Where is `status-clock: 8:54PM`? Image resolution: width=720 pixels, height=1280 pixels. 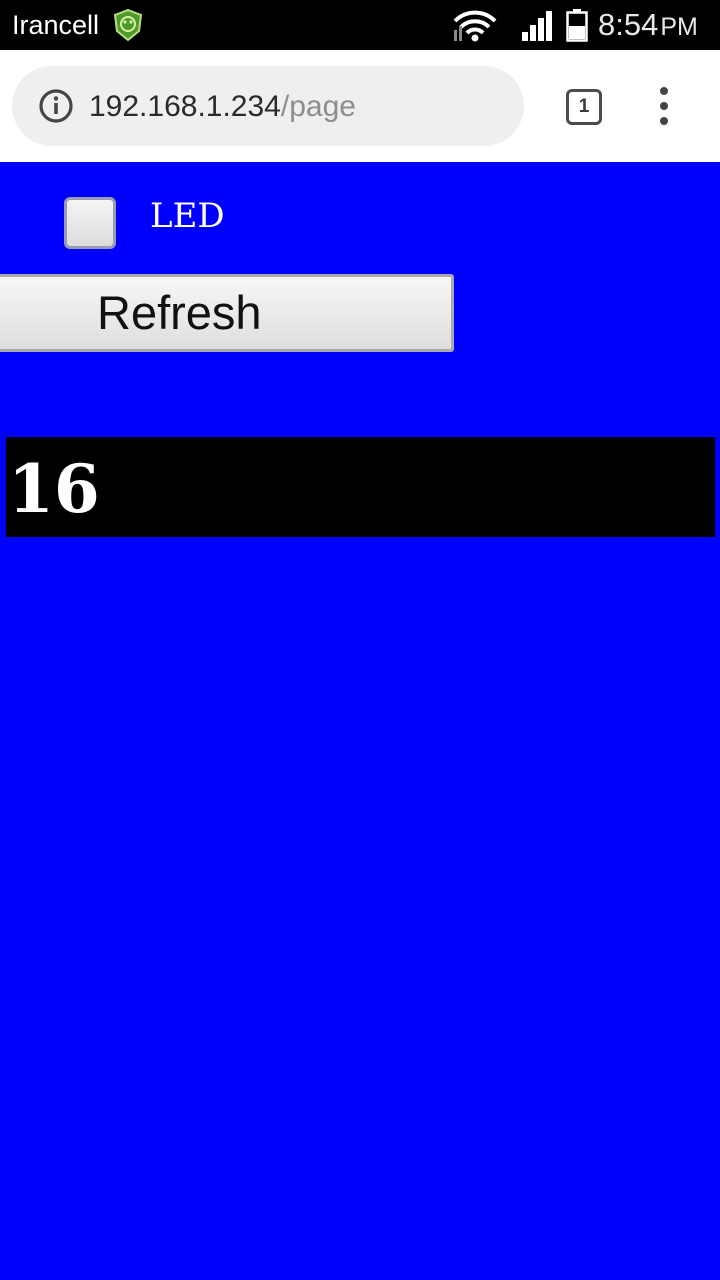
status-clock: 8:54PM is located at coordinates (648, 26).